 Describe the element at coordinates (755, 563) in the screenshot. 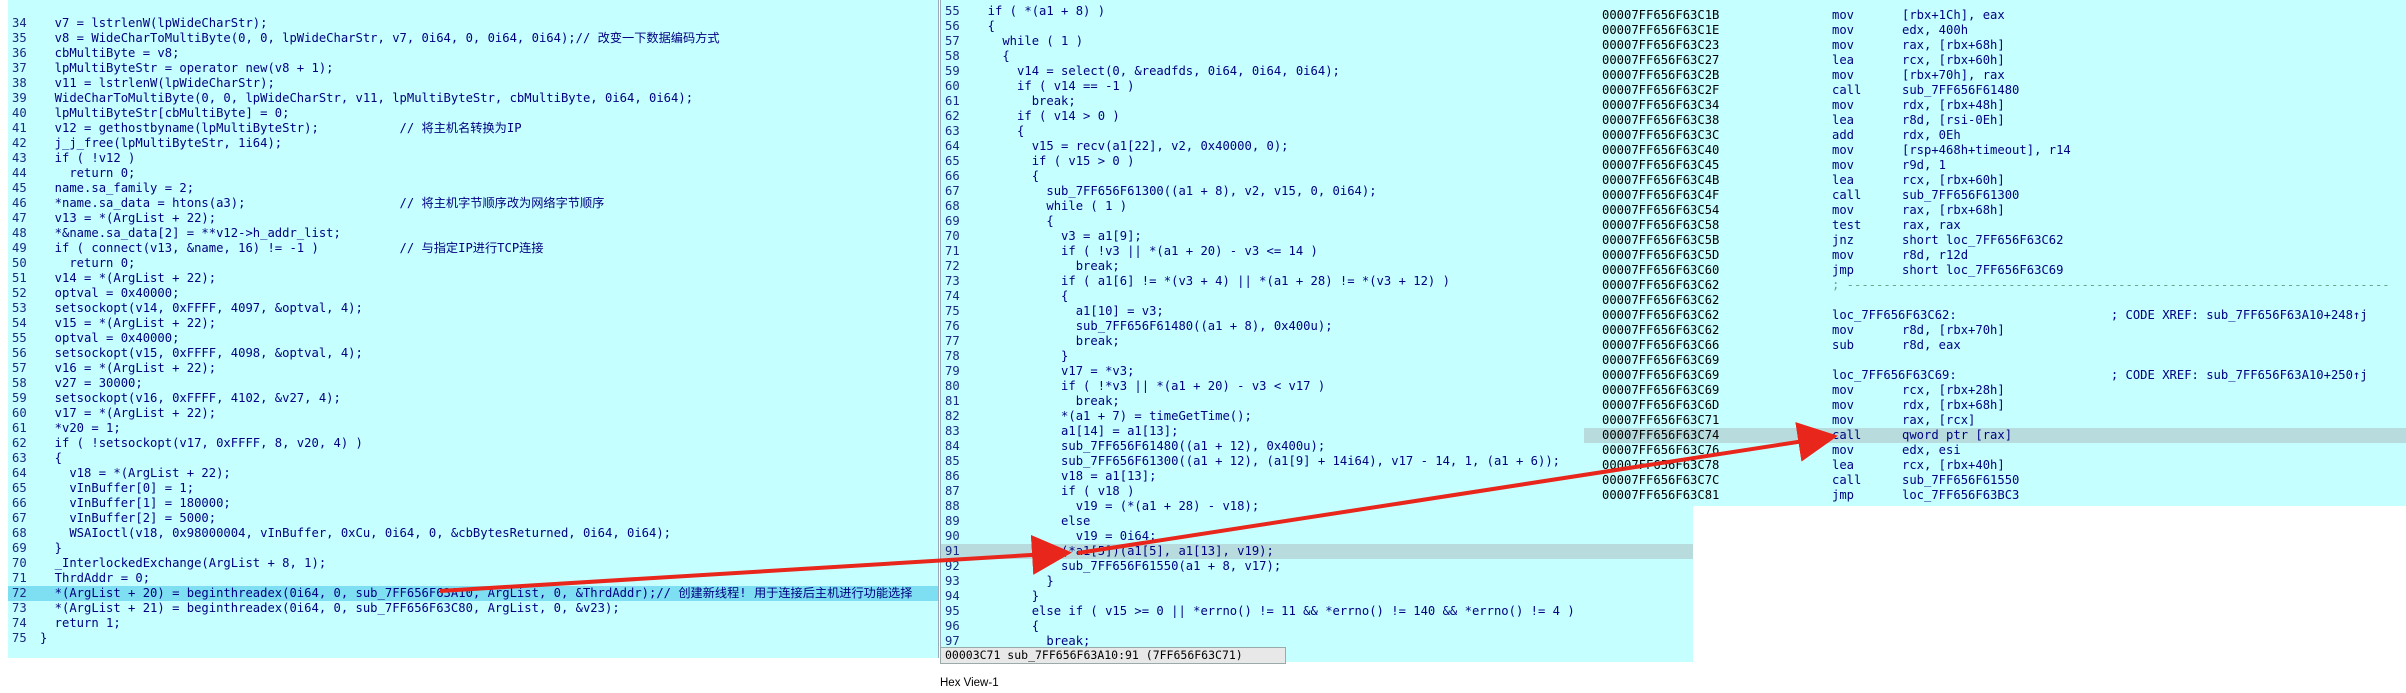

I see `arrow-left-to-middle` at that location.